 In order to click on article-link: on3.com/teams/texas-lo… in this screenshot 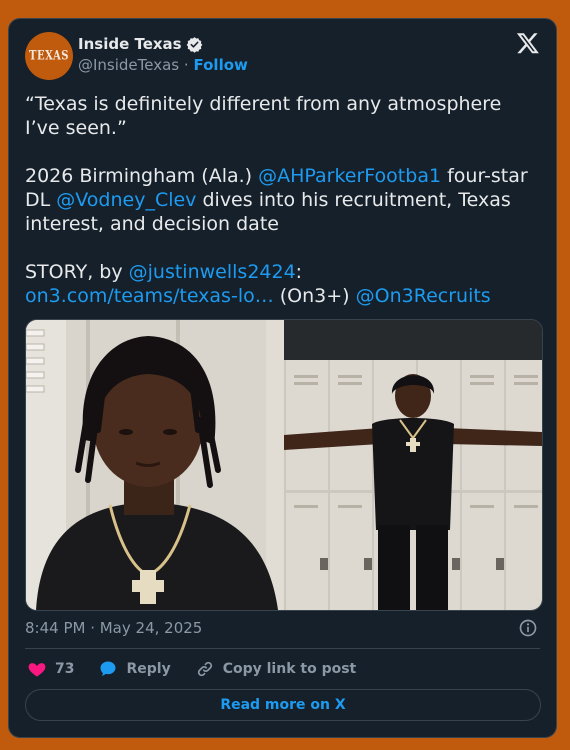, I will do `click(149, 296)`.